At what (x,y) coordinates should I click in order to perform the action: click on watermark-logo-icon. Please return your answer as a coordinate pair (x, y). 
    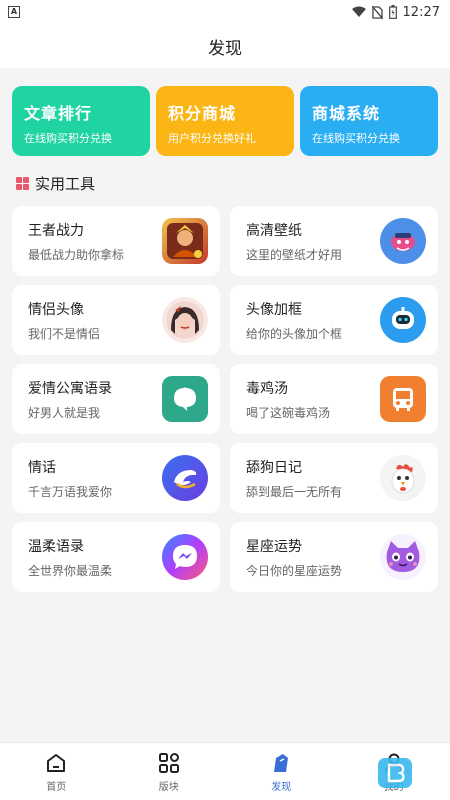
    Looking at the image, I should click on (395, 773).